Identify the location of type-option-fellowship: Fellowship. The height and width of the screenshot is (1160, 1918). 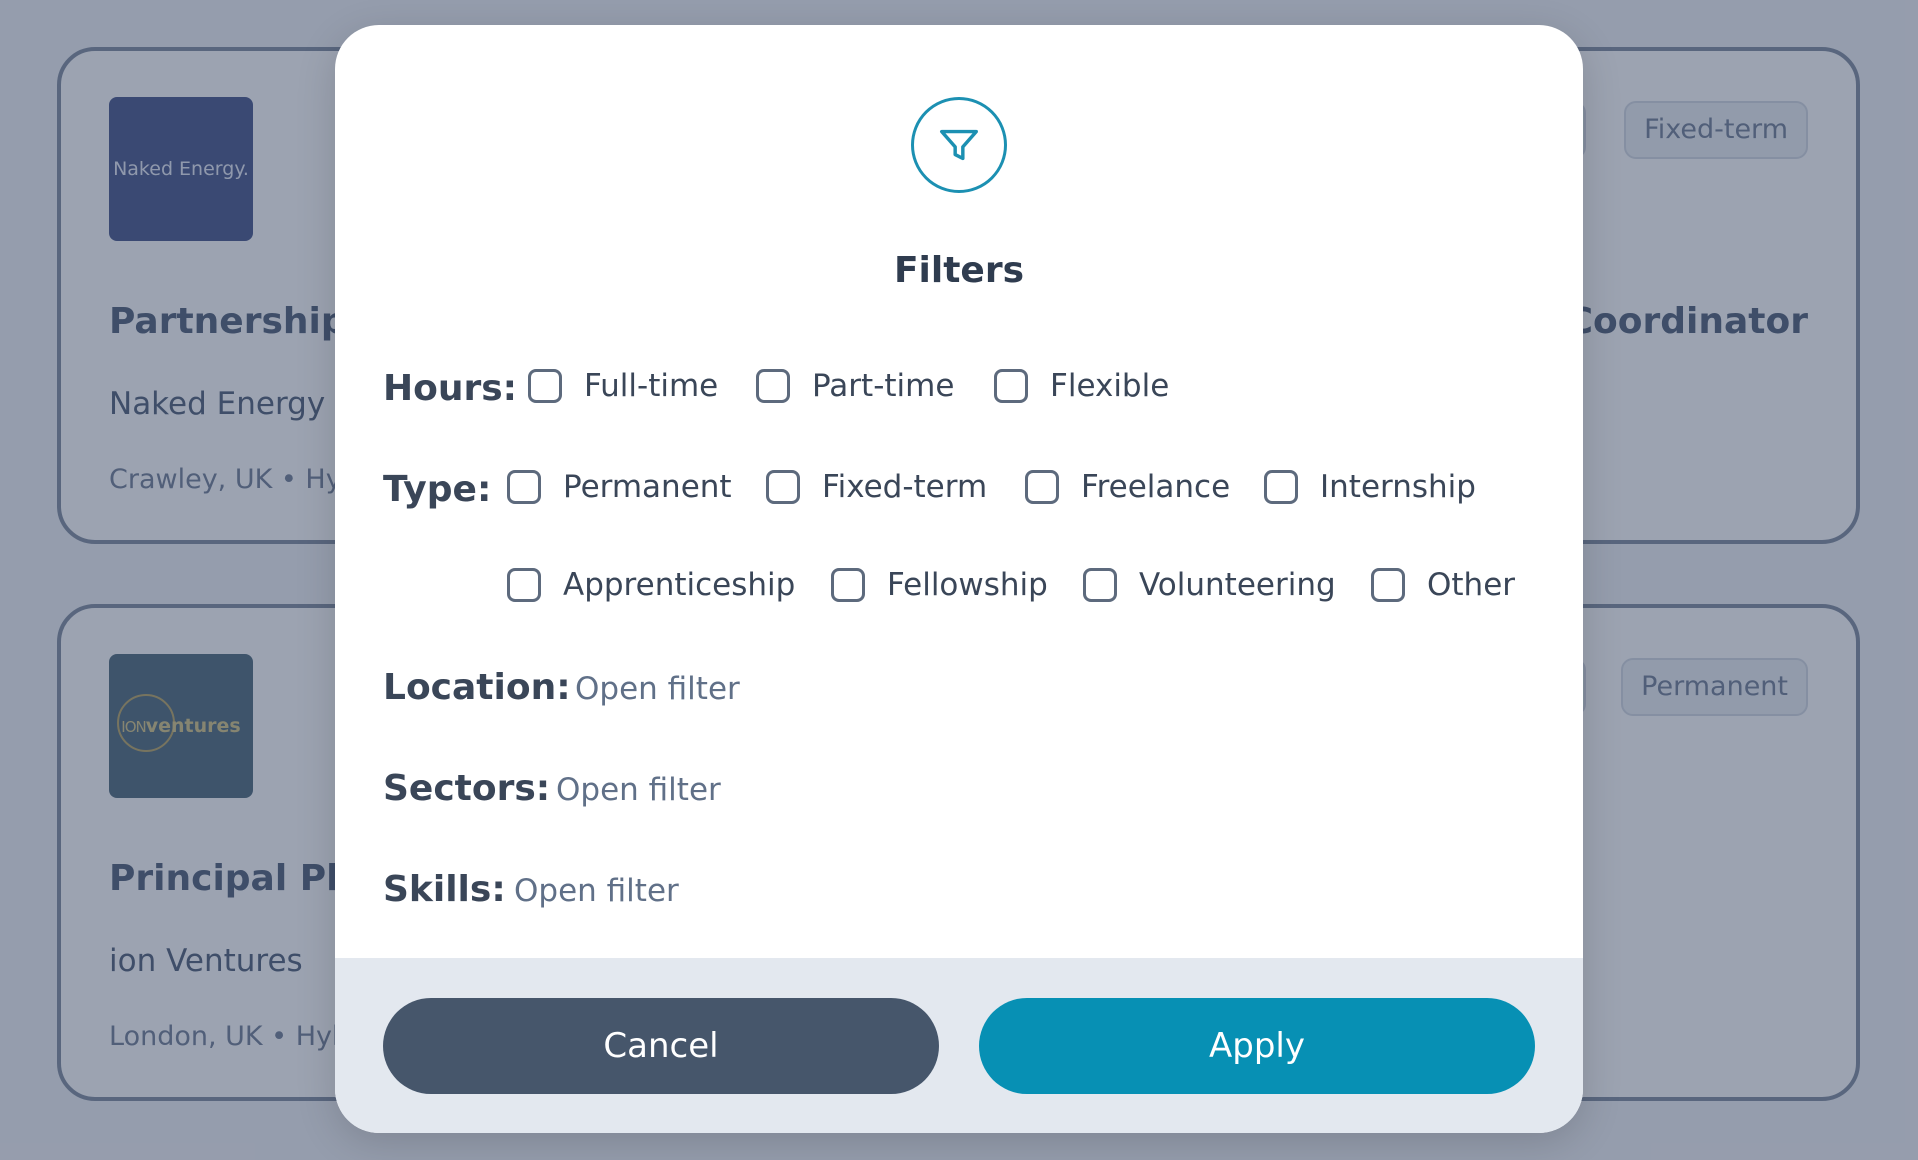
(939, 585).